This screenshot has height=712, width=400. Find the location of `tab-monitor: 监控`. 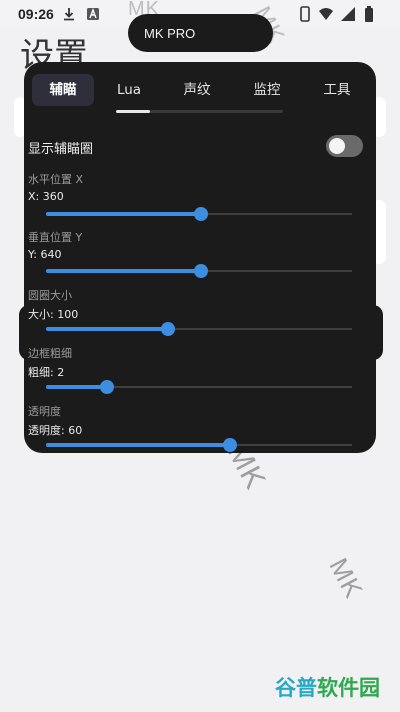

tab-monitor: 监控 is located at coordinates (267, 90).